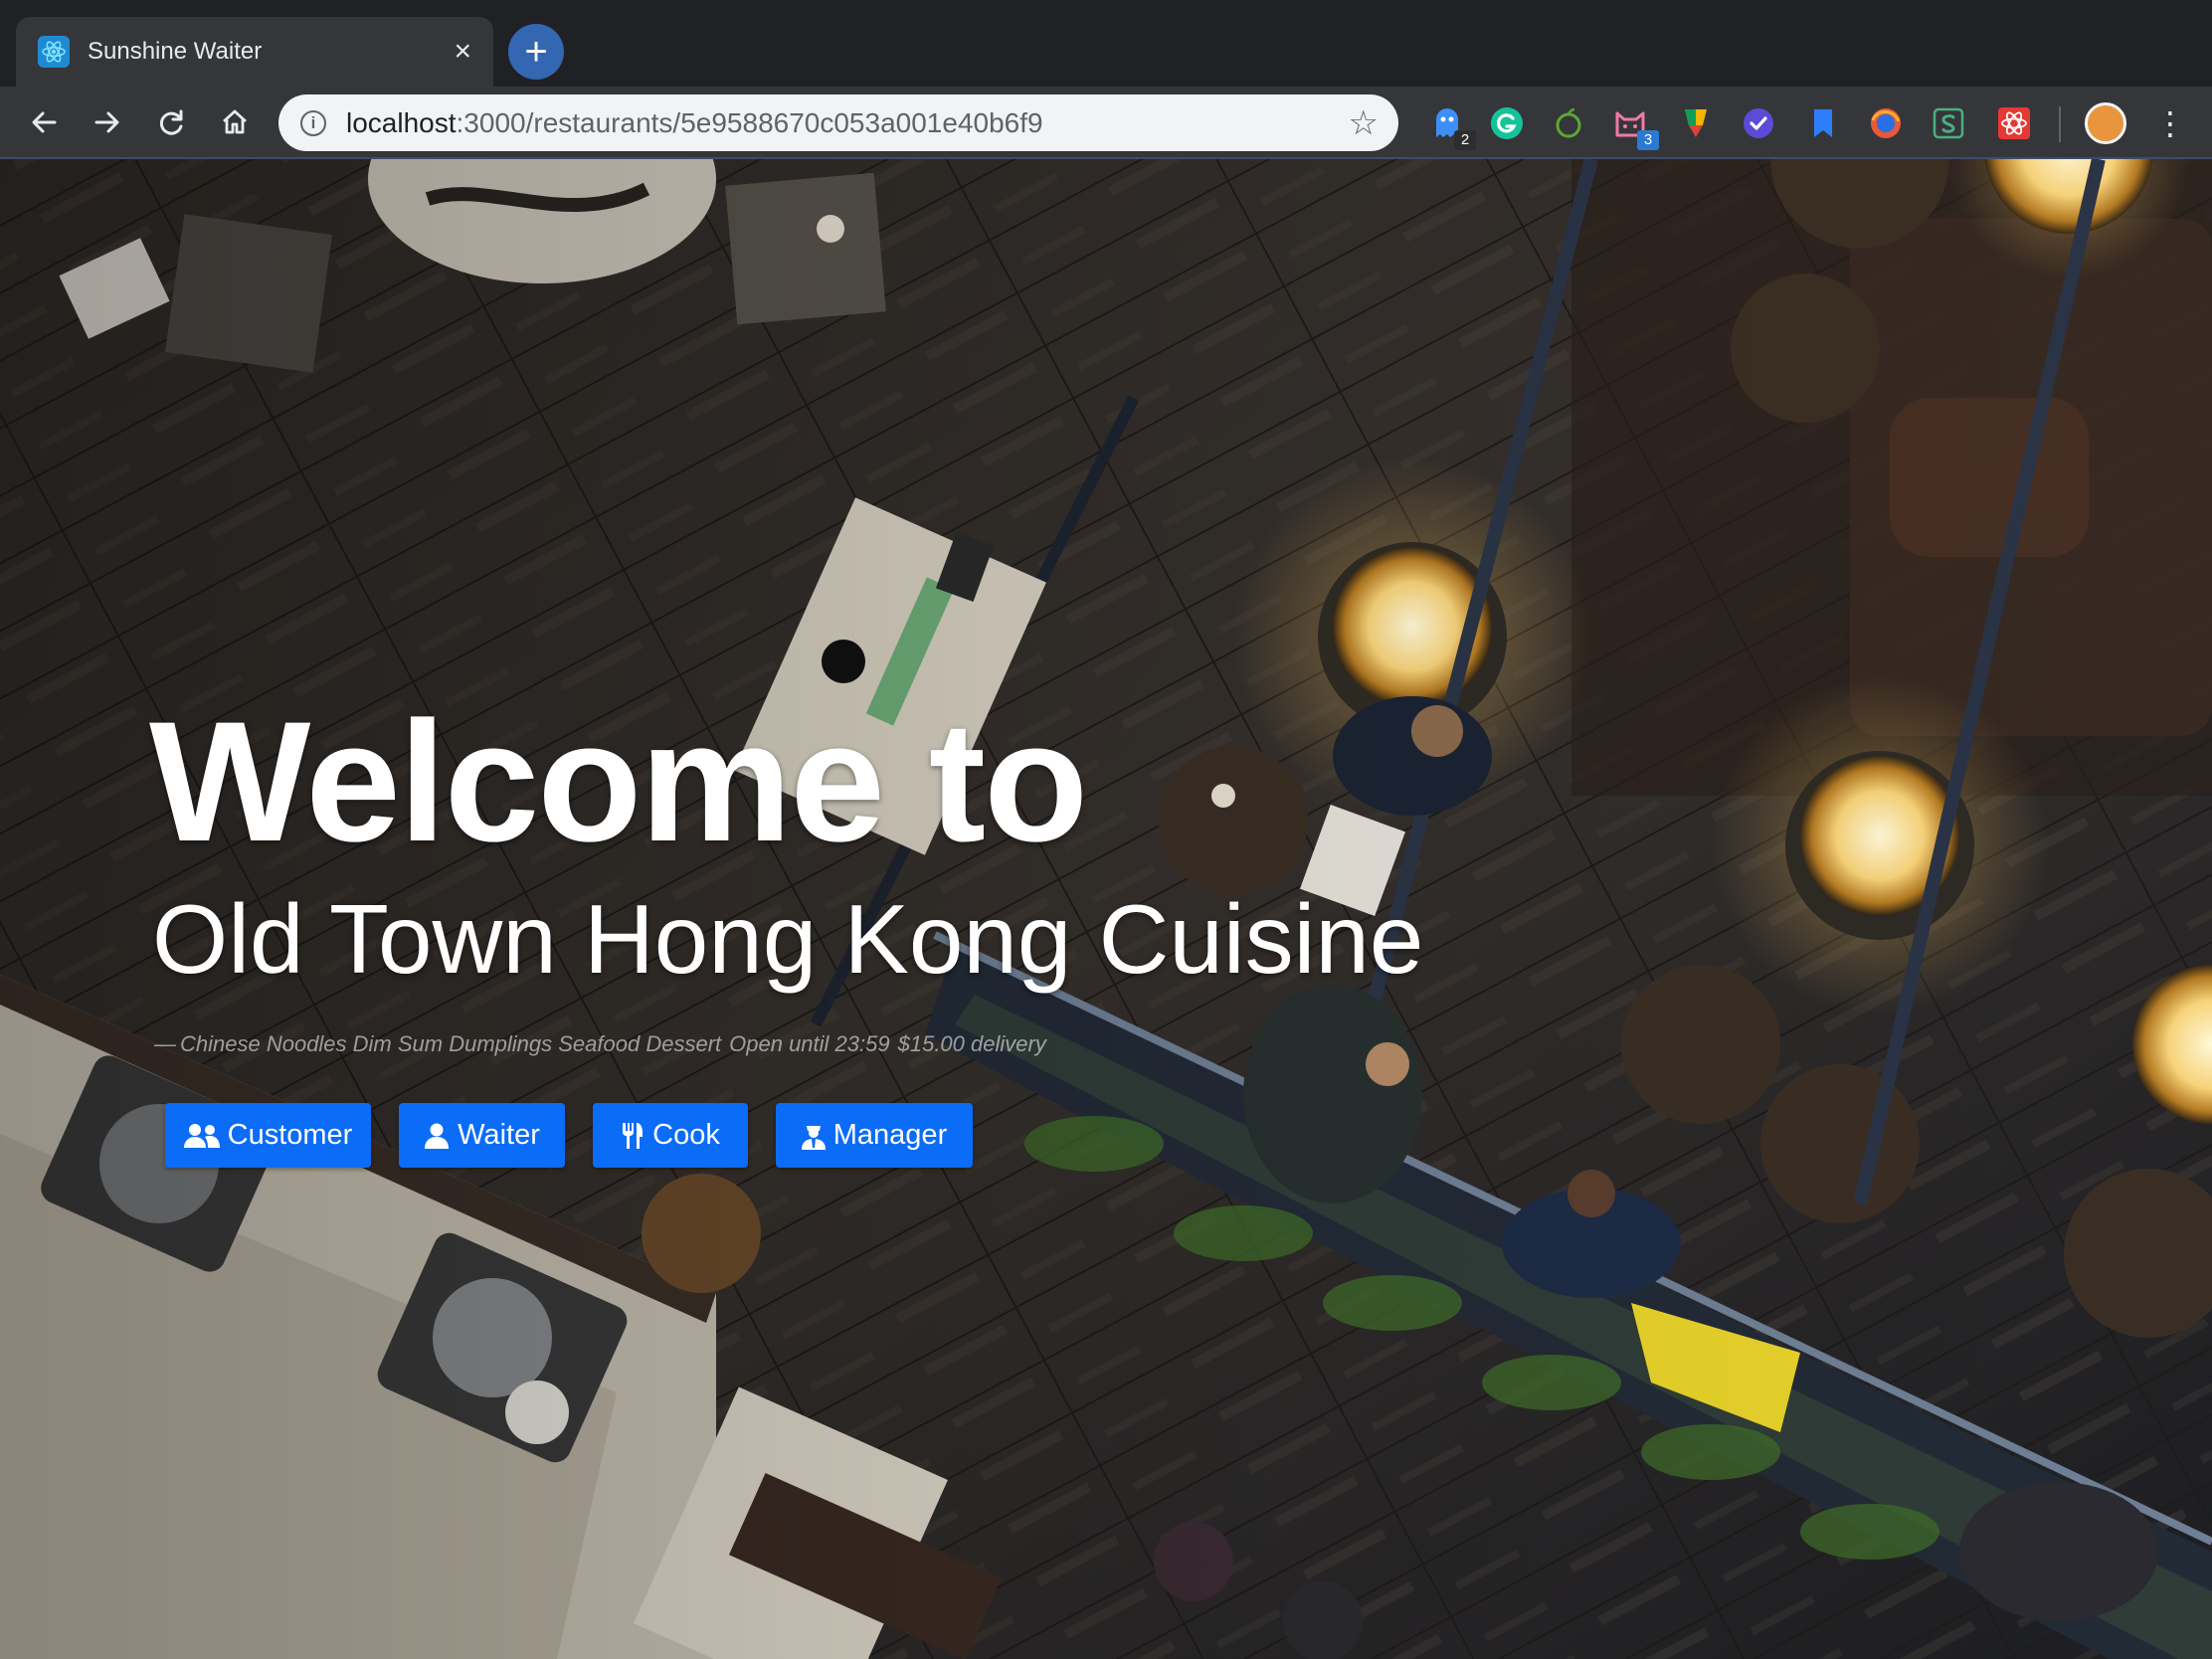 This screenshot has height=1659, width=2212. Describe the element at coordinates (2060, 124) in the screenshot. I see `toolbar-separator` at that location.